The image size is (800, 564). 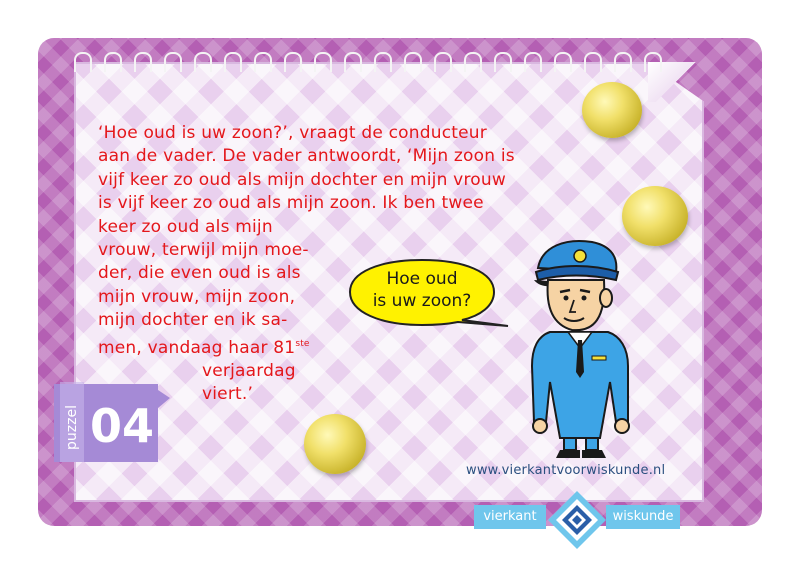 I want to click on text-line: keer zo oud als mijn, so click(x=185, y=226).